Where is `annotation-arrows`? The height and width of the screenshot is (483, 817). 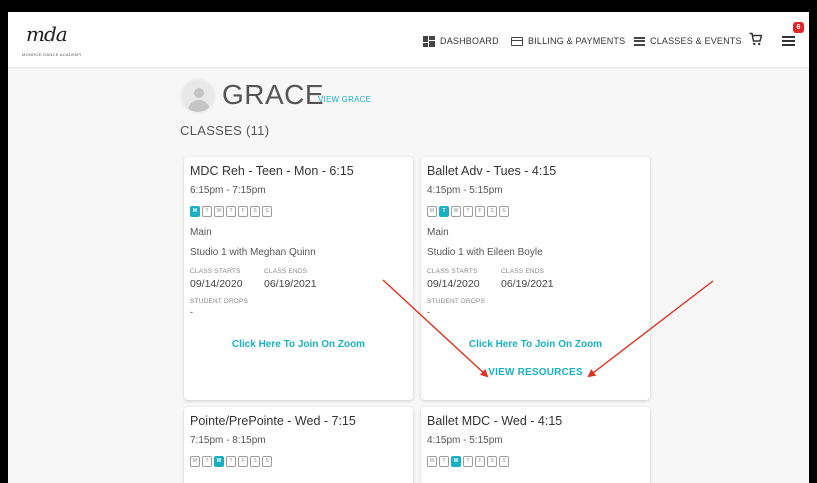
annotation-arrows is located at coordinates (548, 328).